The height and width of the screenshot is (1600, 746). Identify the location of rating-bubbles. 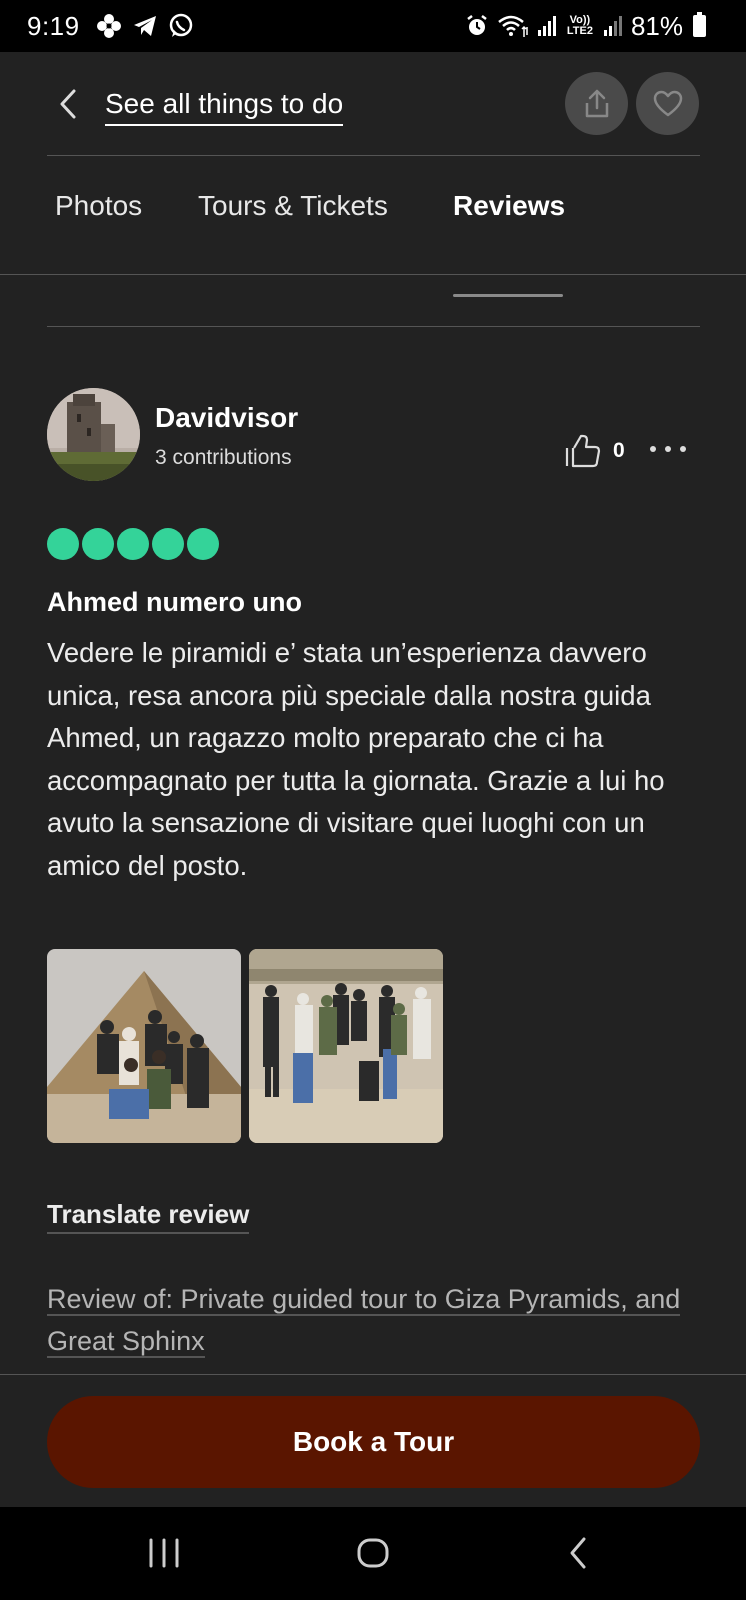
(133, 544).